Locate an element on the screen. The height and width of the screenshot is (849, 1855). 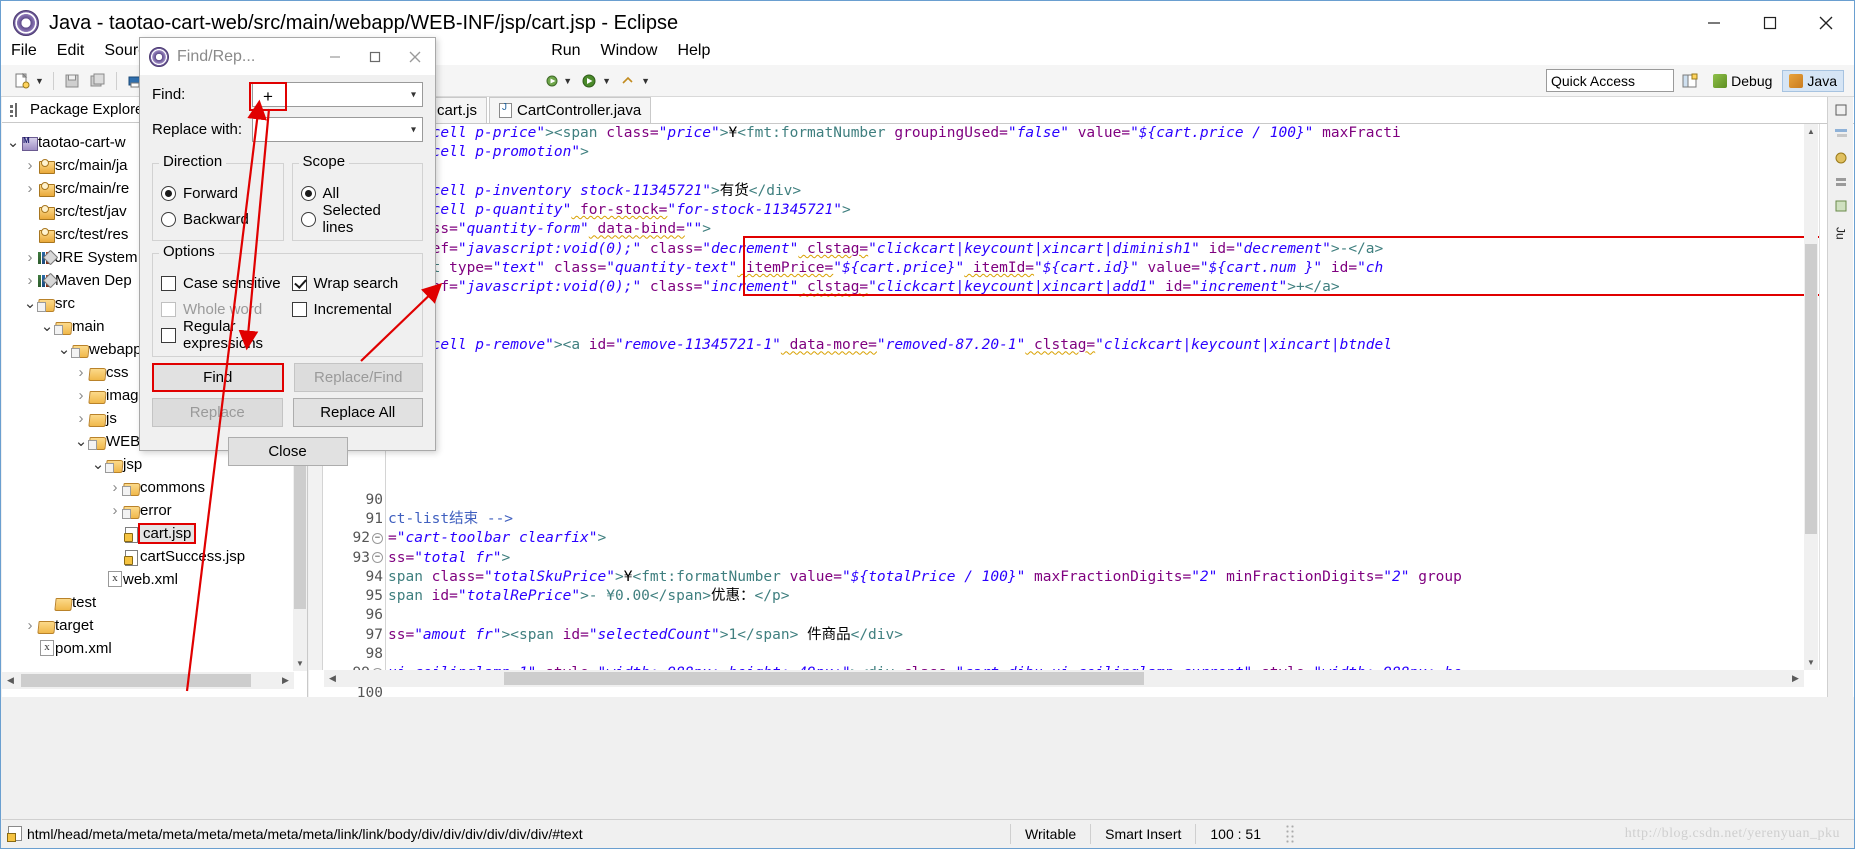
explorer-hscroll-track is located at coordinates (148, 680).